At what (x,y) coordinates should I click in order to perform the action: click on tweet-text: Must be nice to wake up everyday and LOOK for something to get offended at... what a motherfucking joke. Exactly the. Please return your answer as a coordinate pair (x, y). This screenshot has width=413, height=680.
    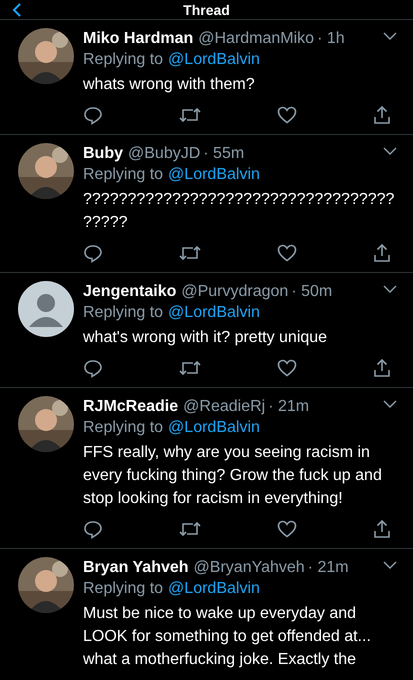
    Looking at the image, I should click on (227, 637).